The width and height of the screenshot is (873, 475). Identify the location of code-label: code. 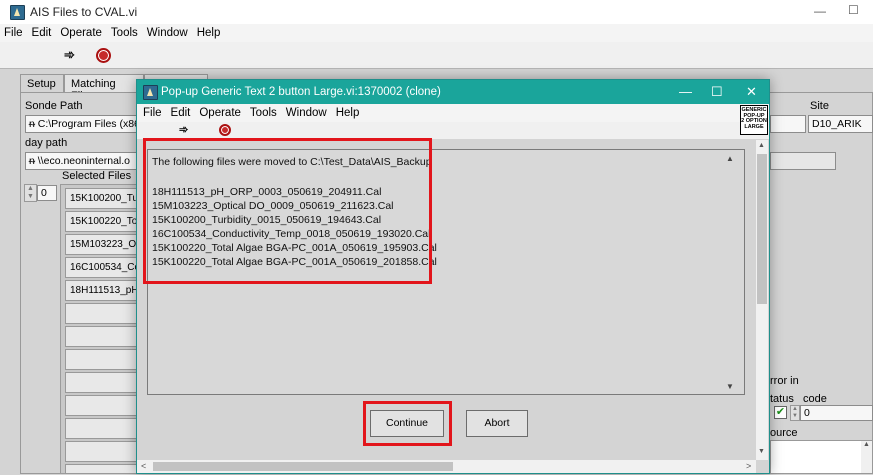
(815, 399).